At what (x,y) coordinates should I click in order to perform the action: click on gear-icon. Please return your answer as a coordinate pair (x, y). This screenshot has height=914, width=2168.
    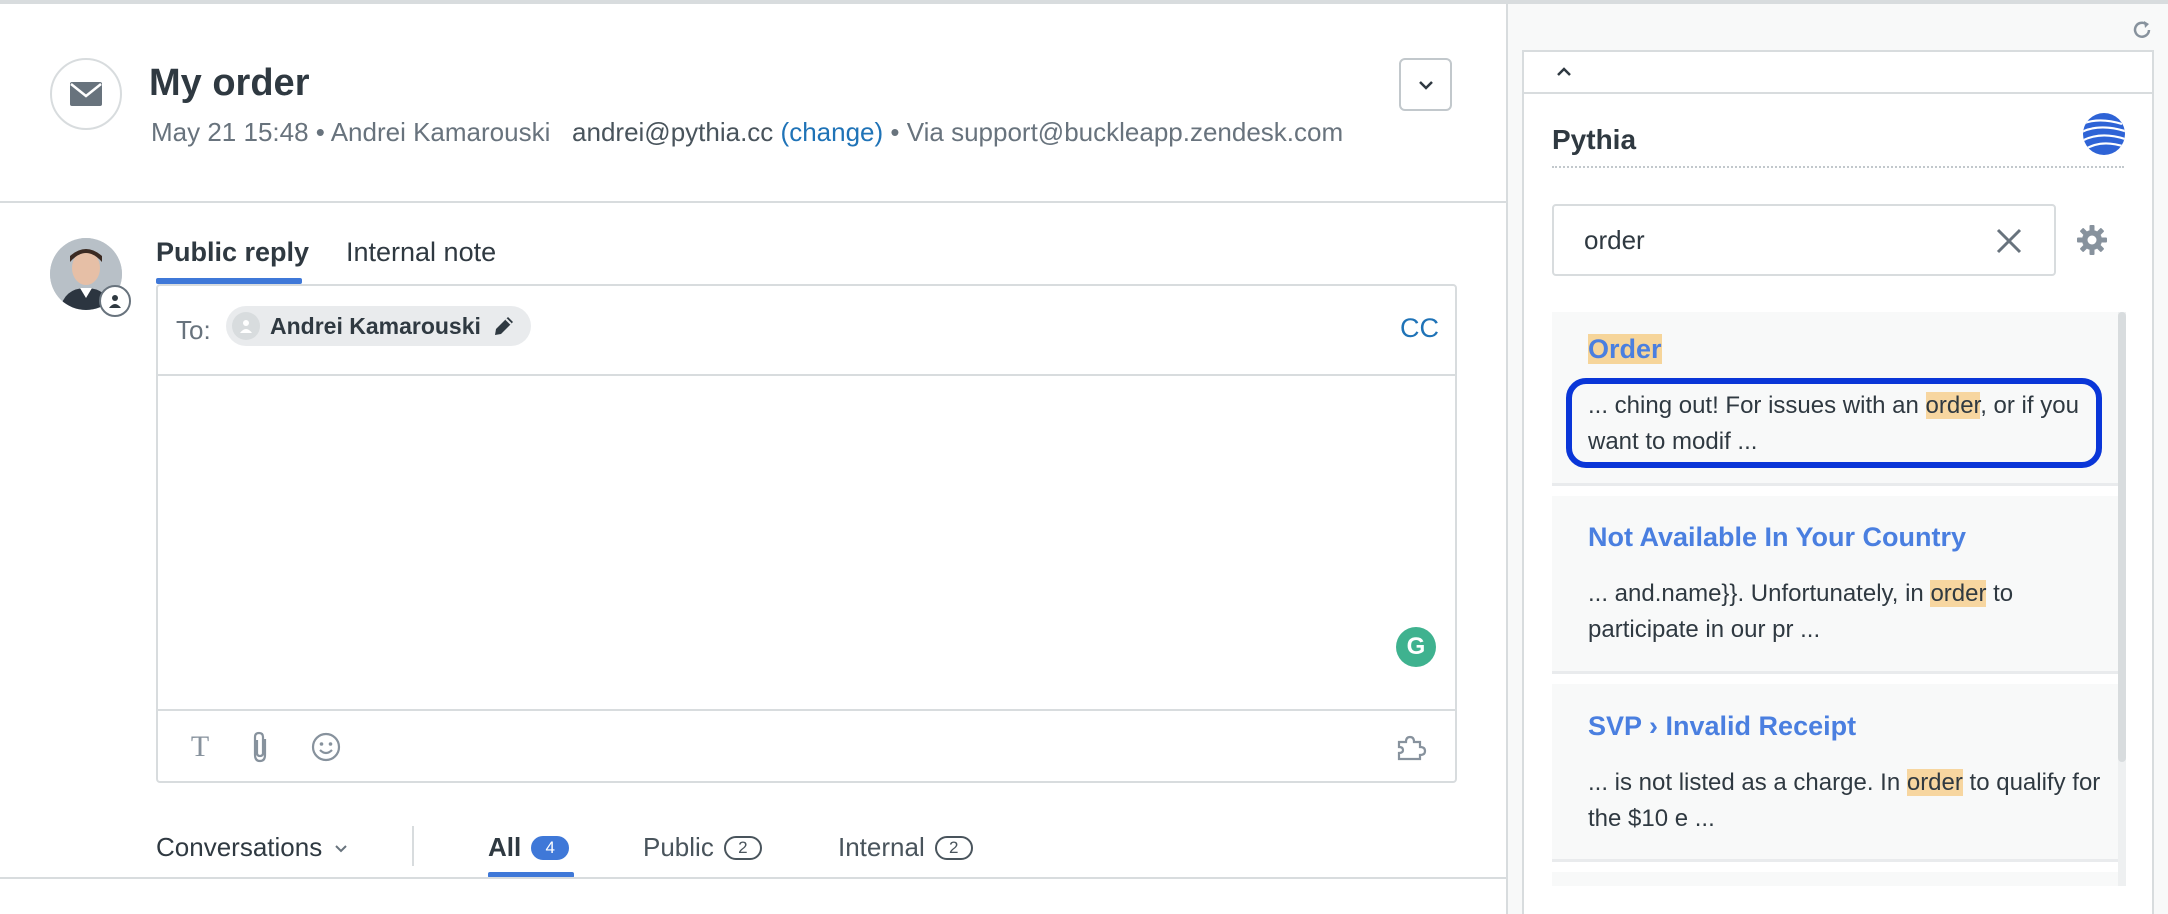
    Looking at the image, I should click on (2092, 240).